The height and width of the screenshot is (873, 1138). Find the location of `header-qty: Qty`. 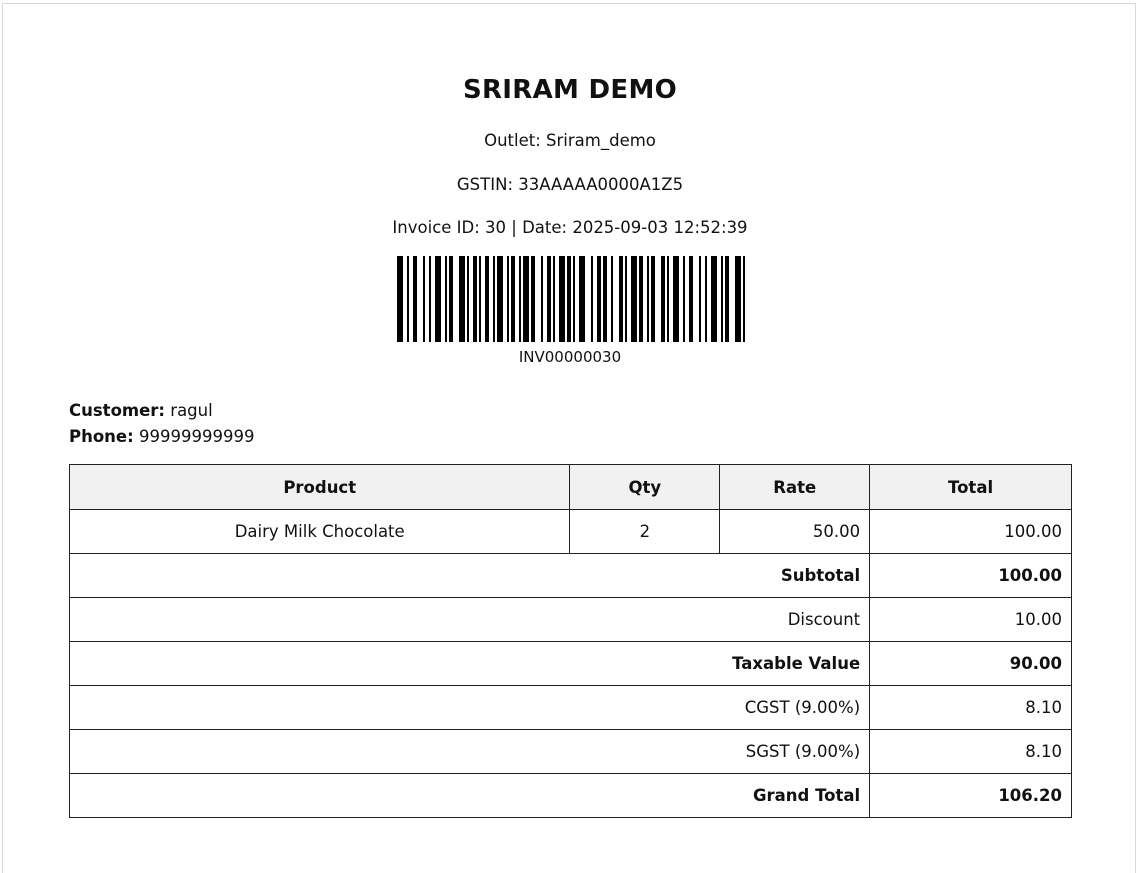

header-qty: Qty is located at coordinates (645, 487).